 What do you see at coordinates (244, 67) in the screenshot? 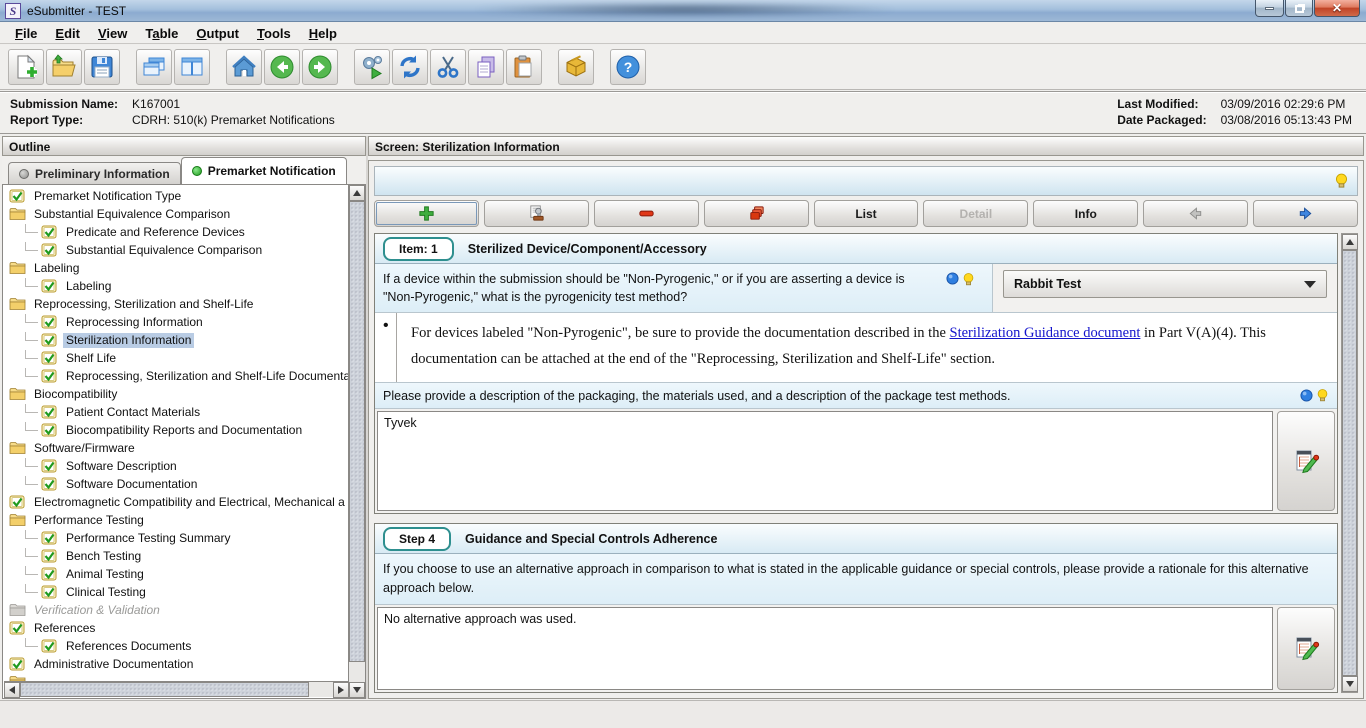
I see `home-button` at bounding box center [244, 67].